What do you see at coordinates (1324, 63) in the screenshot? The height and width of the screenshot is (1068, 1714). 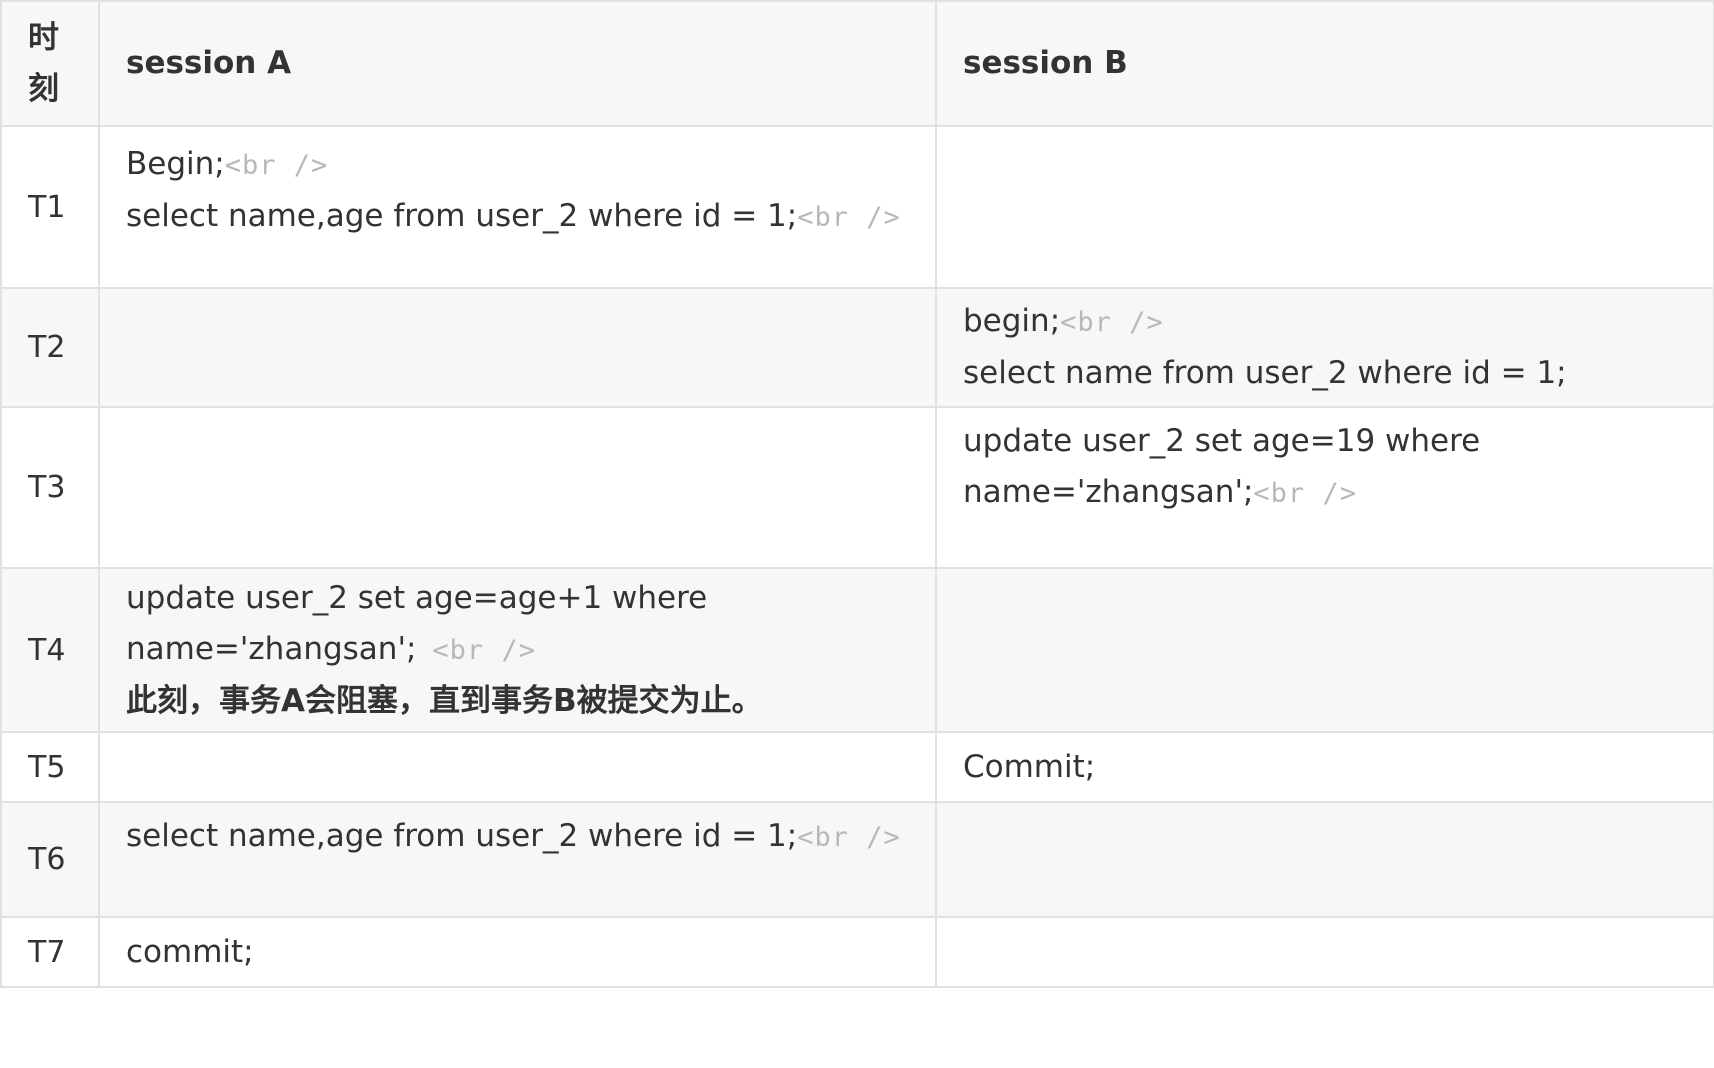 I see `header-session-b: session B` at bounding box center [1324, 63].